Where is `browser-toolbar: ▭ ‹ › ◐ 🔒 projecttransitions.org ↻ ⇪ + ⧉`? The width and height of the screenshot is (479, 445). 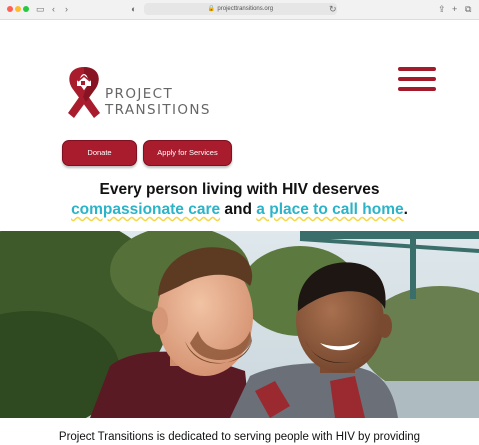 browser-toolbar: ▭ ‹ › ◐ 🔒 projecttransitions.org ↻ ⇪ + ⧉ is located at coordinates (239, 10).